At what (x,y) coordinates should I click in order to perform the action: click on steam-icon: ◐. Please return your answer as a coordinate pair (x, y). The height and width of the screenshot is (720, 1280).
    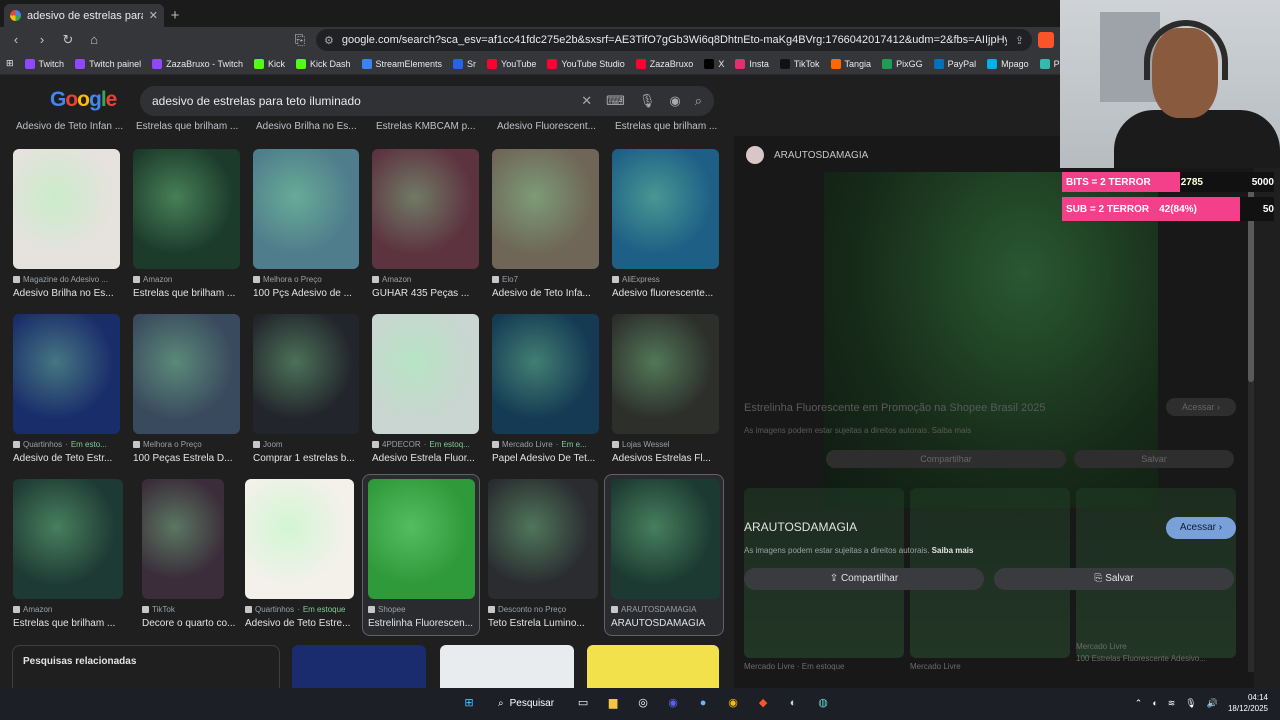
    Looking at the image, I should click on (793, 703).